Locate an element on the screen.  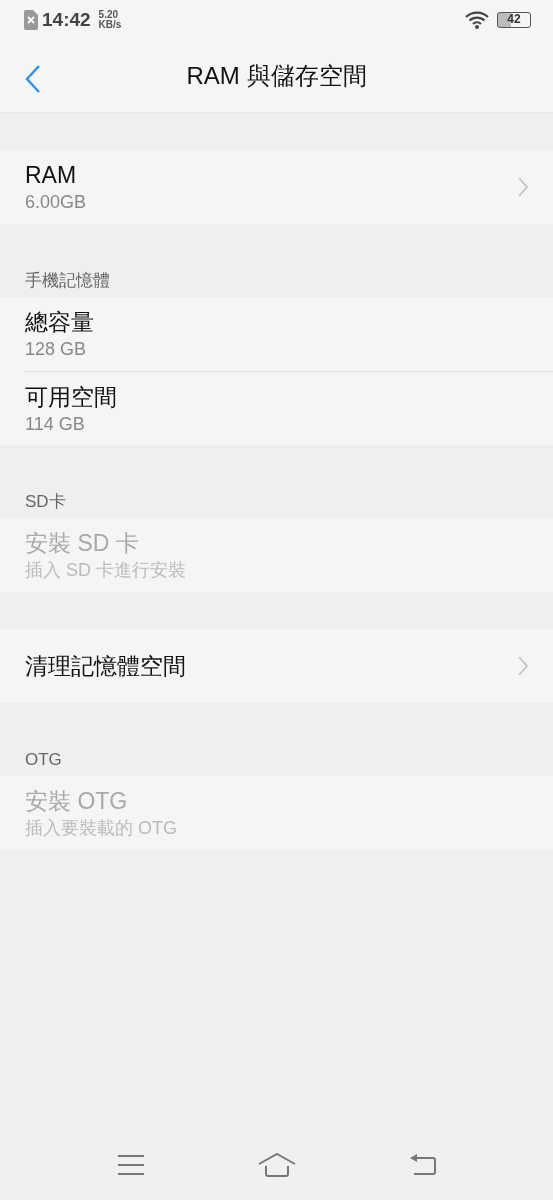
row-title: 可用空間 is located at coordinates (71, 397).